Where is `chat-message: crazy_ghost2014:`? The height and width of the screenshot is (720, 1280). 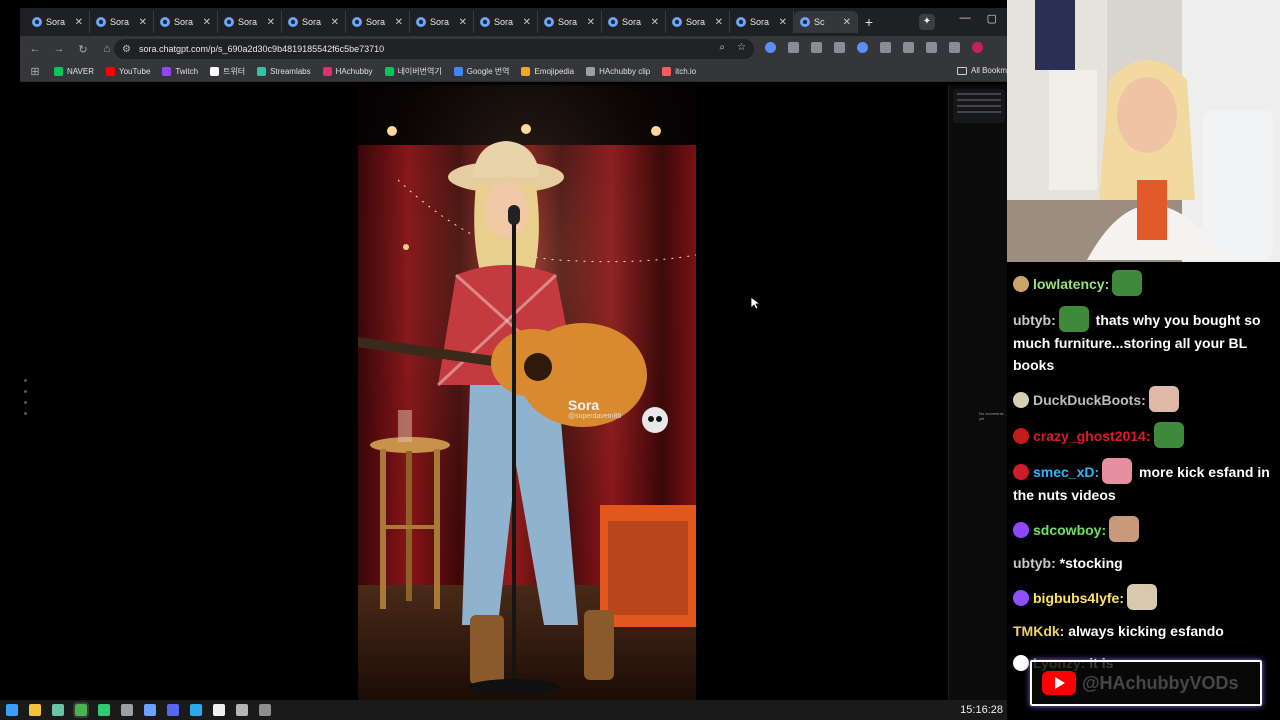 chat-message: crazy_ghost2014: is located at coordinates (1143, 435).